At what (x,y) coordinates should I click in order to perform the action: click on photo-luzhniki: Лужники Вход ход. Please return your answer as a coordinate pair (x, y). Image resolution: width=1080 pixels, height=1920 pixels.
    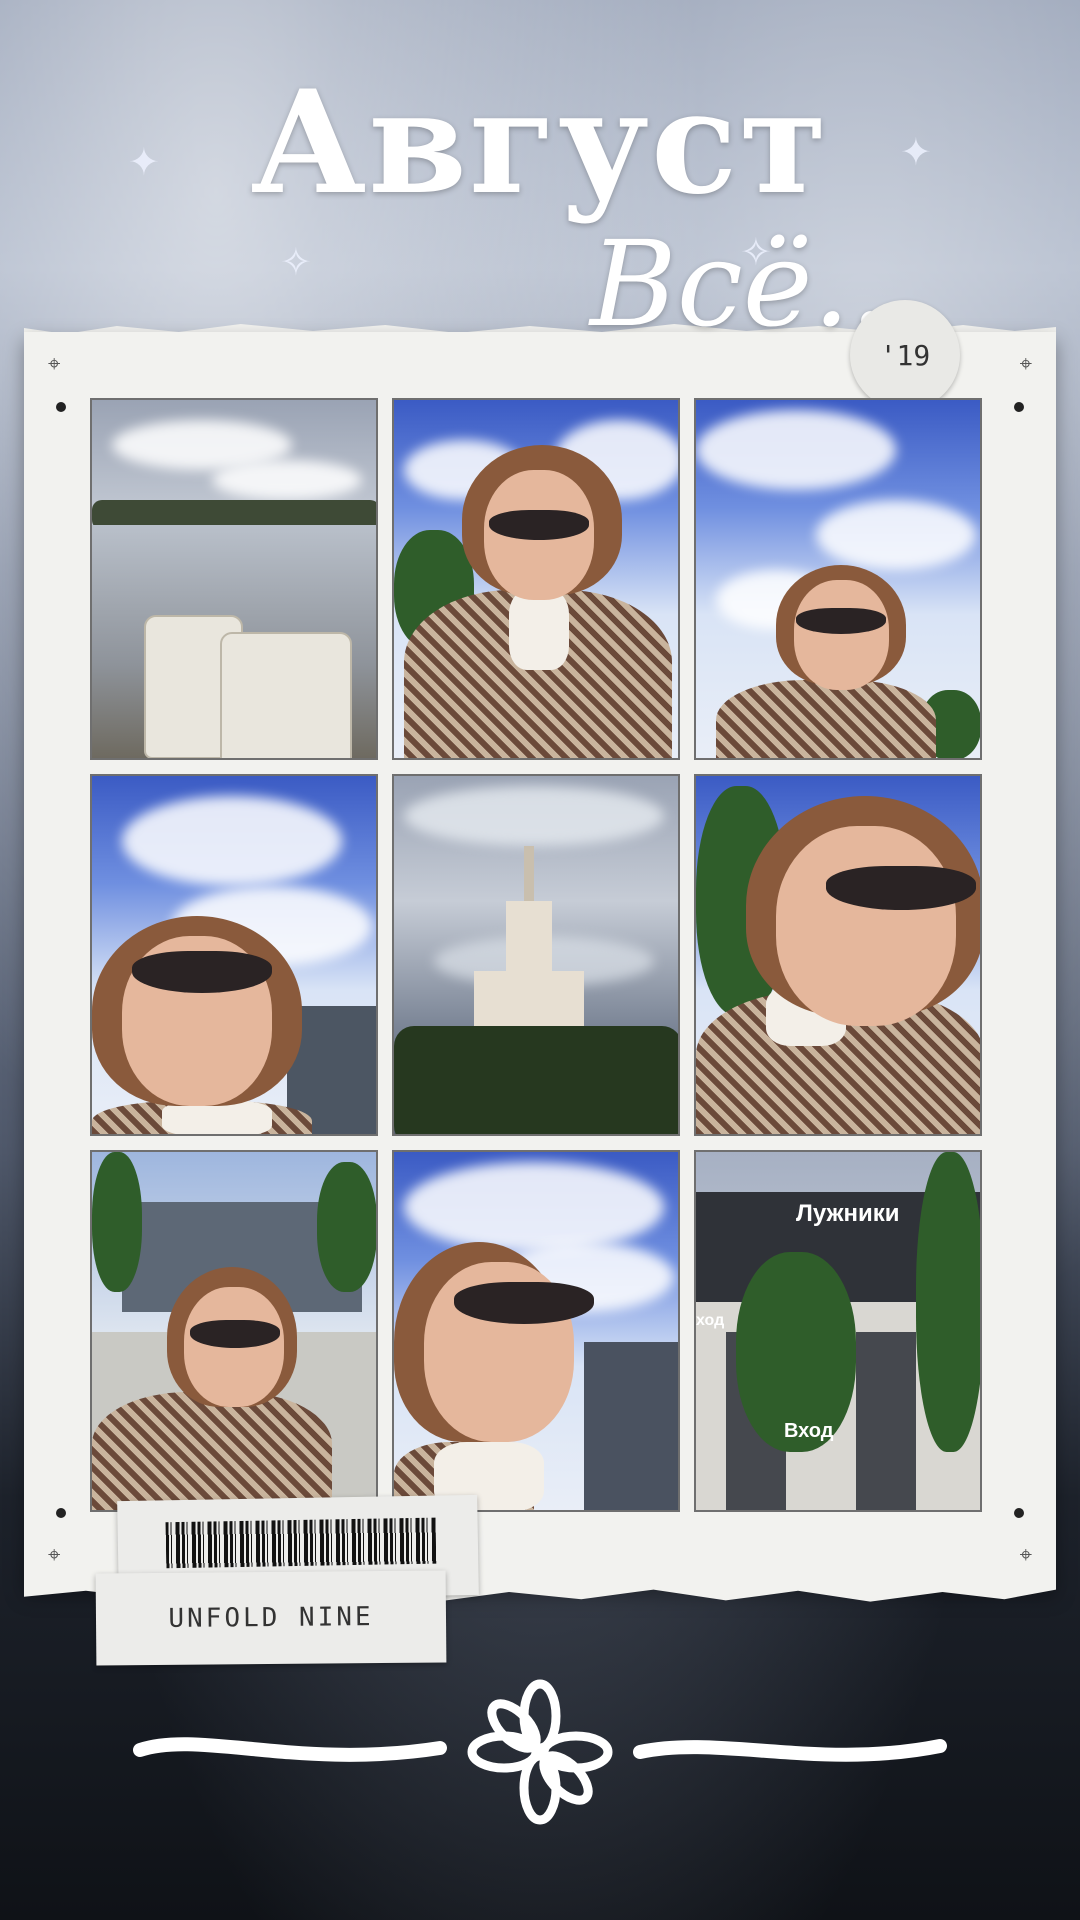
    Looking at the image, I should click on (838, 1331).